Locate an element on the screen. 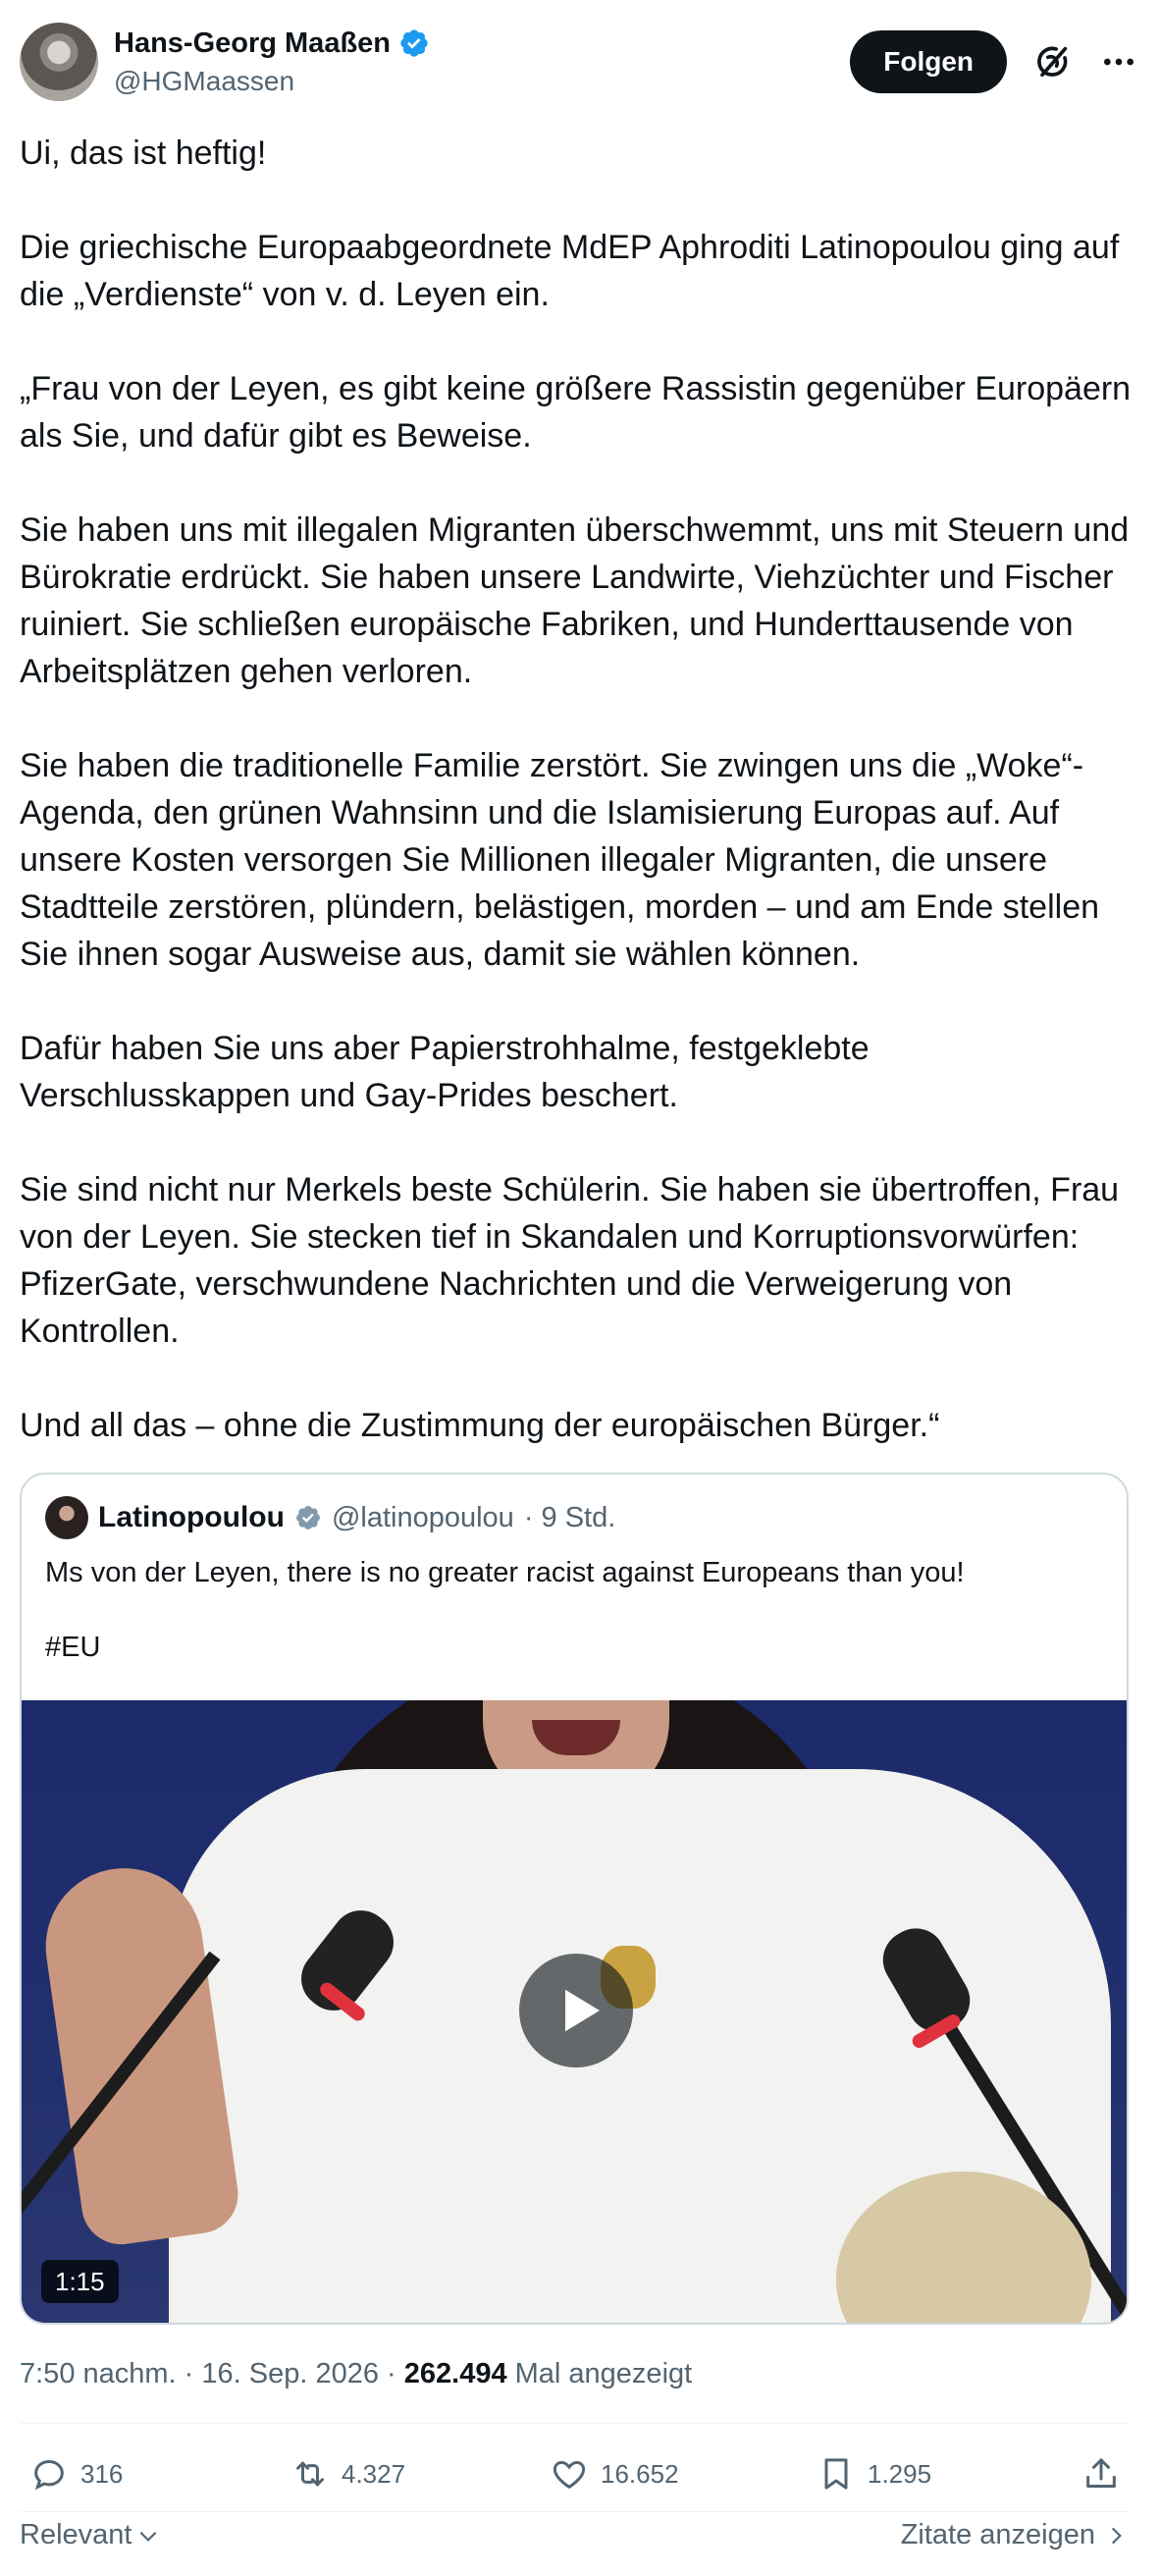 This screenshot has width=1160, height=2576. like-button: 16.652 is located at coordinates (615, 2474).